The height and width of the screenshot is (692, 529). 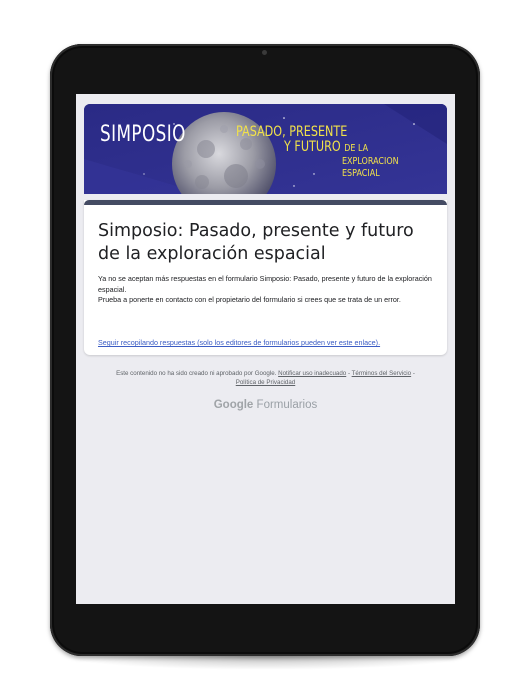 What do you see at coordinates (382, 373) in the screenshot?
I see `terms-link: Términos del Servicio` at bounding box center [382, 373].